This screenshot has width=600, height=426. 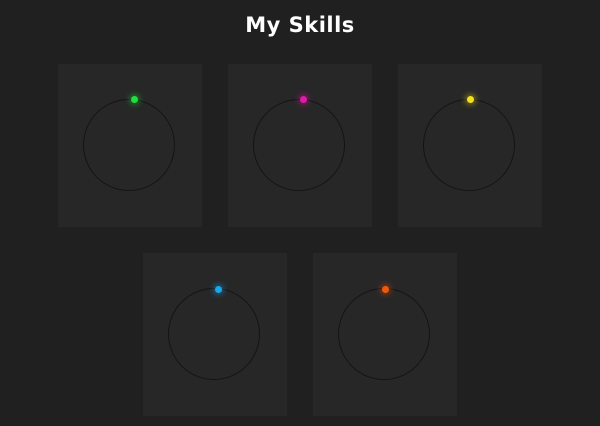 I want to click on page-title: My Skills, so click(x=300, y=25).